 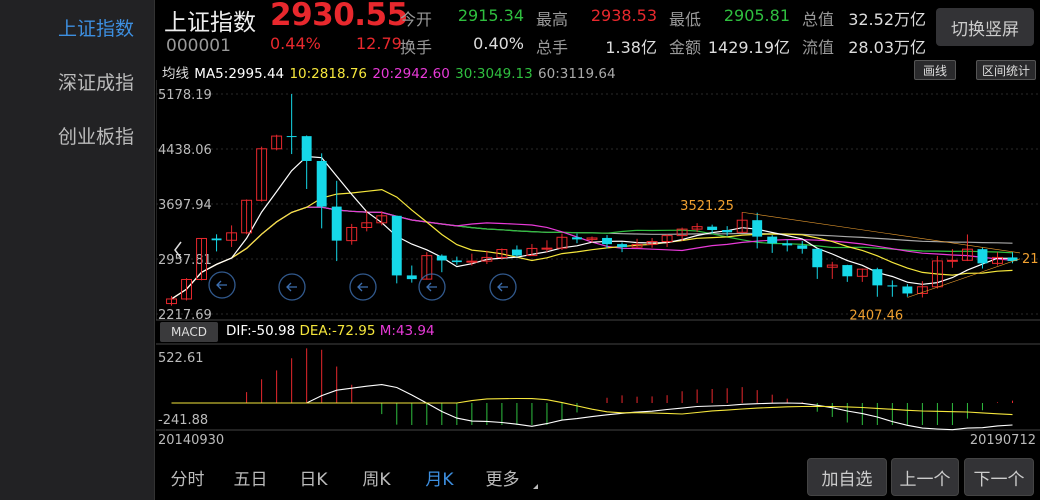 What do you see at coordinates (498, 43) in the screenshot?
I see `turnover-value: 0.40%` at bounding box center [498, 43].